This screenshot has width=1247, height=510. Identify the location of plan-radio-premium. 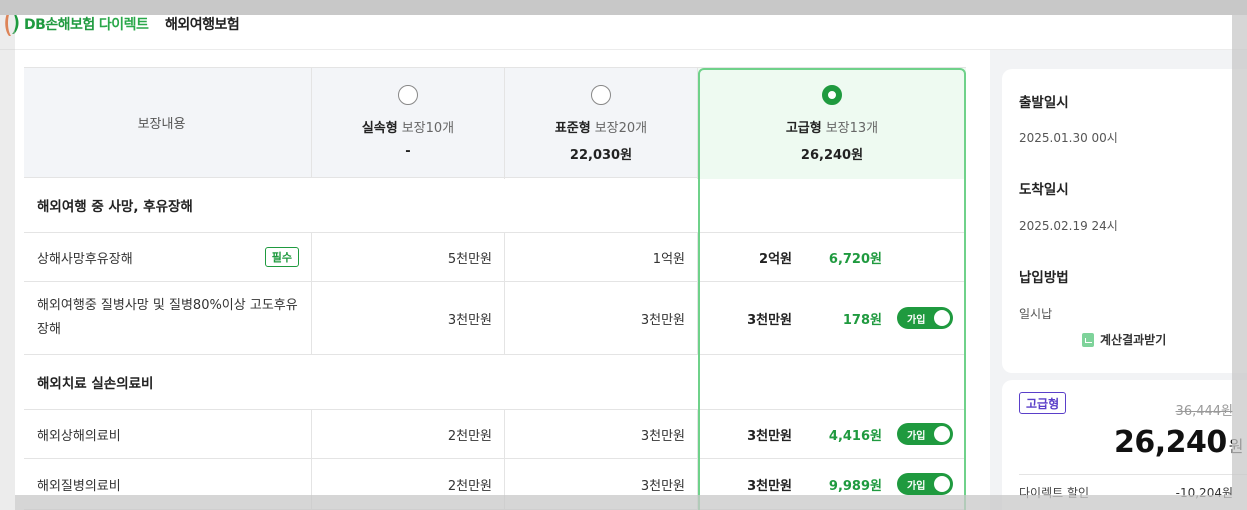
(832, 95).